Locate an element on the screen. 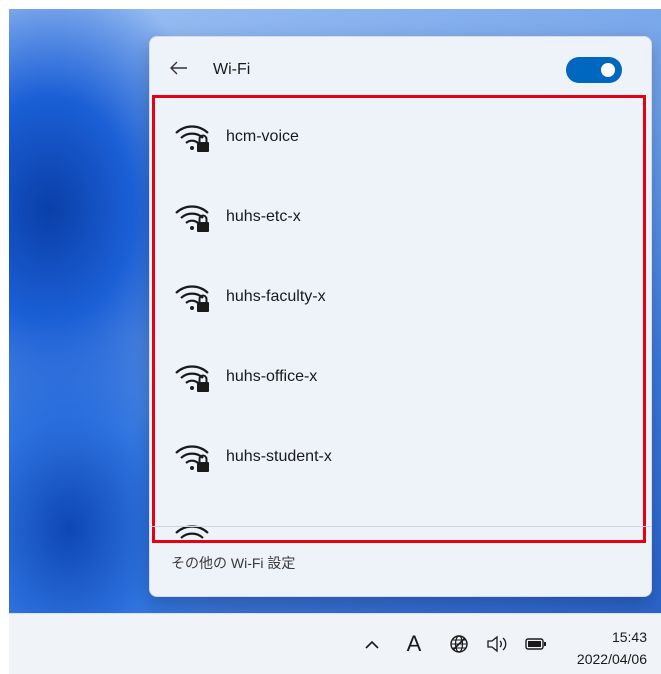  taskbar: A 15:43 2022/04/06 is located at coordinates (335, 643).